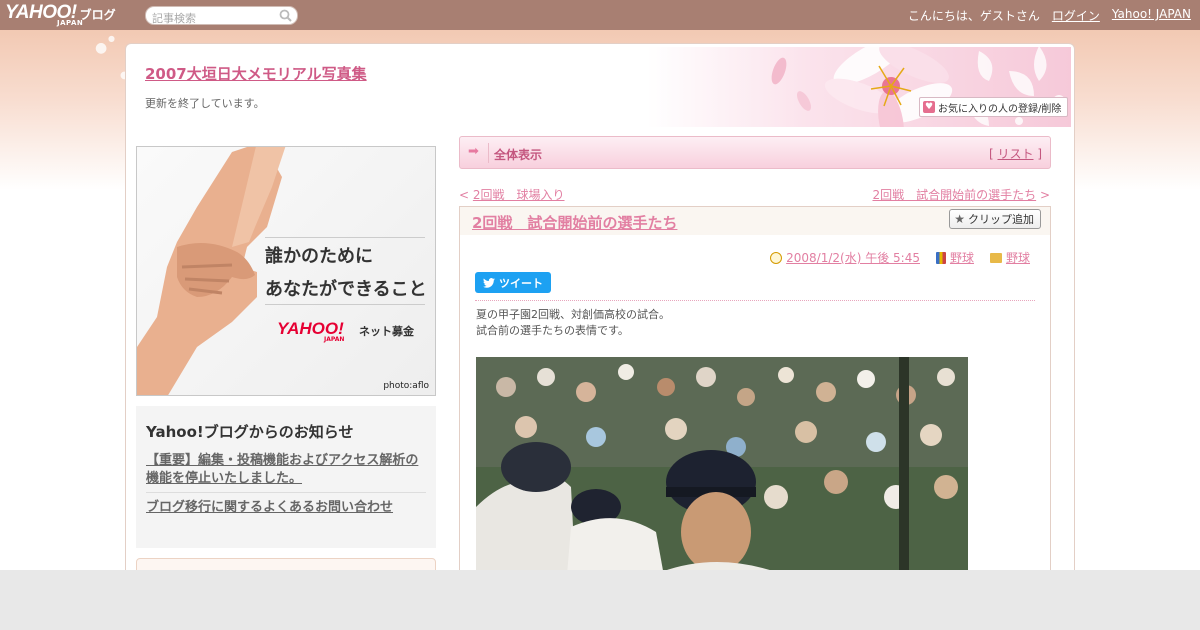  What do you see at coordinates (552, 330) in the screenshot?
I see `article-body-line: 試合前の選手たちの表情です。` at bounding box center [552, 330].